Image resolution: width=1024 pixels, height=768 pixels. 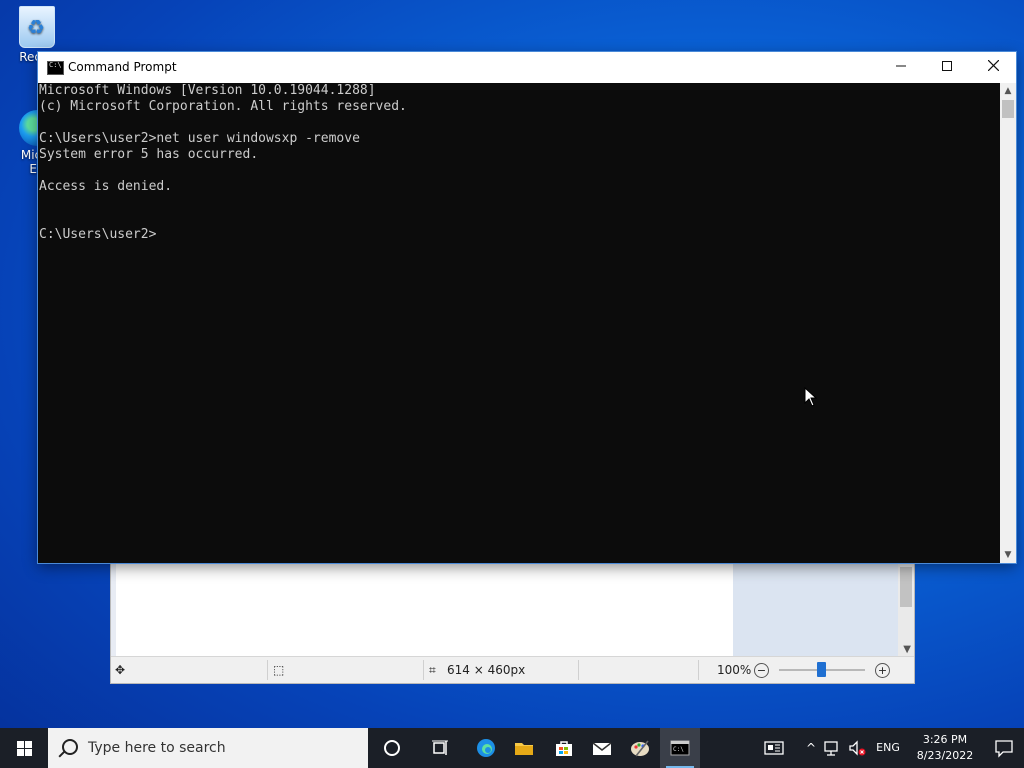 I want to click on cmd-title-bar: Command Prompt, so click(x=527, y=67).